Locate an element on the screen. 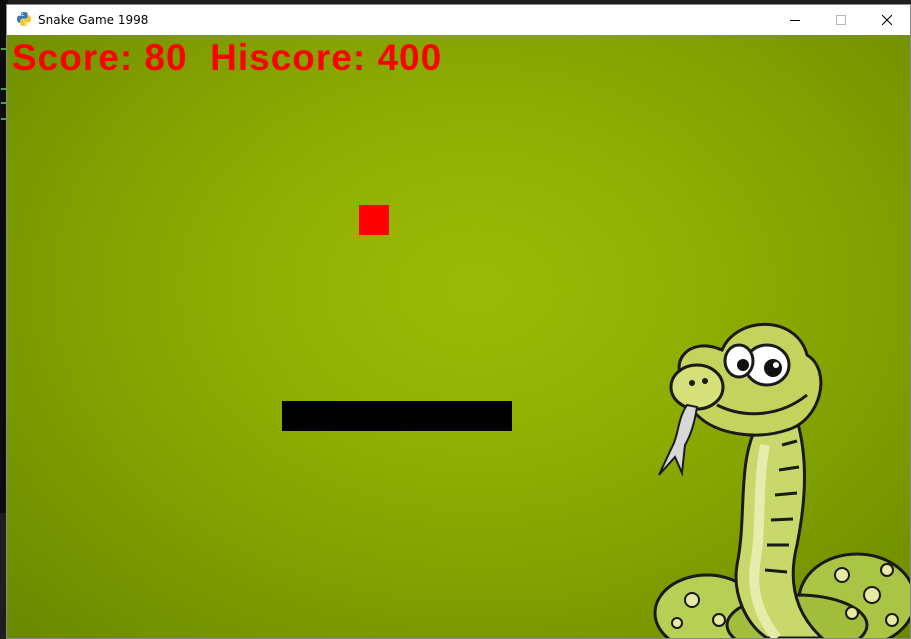 Image resolution: width=911 pixels, height=639 pixels. snake-mascot-illustration is located at coordinates (781, 480).